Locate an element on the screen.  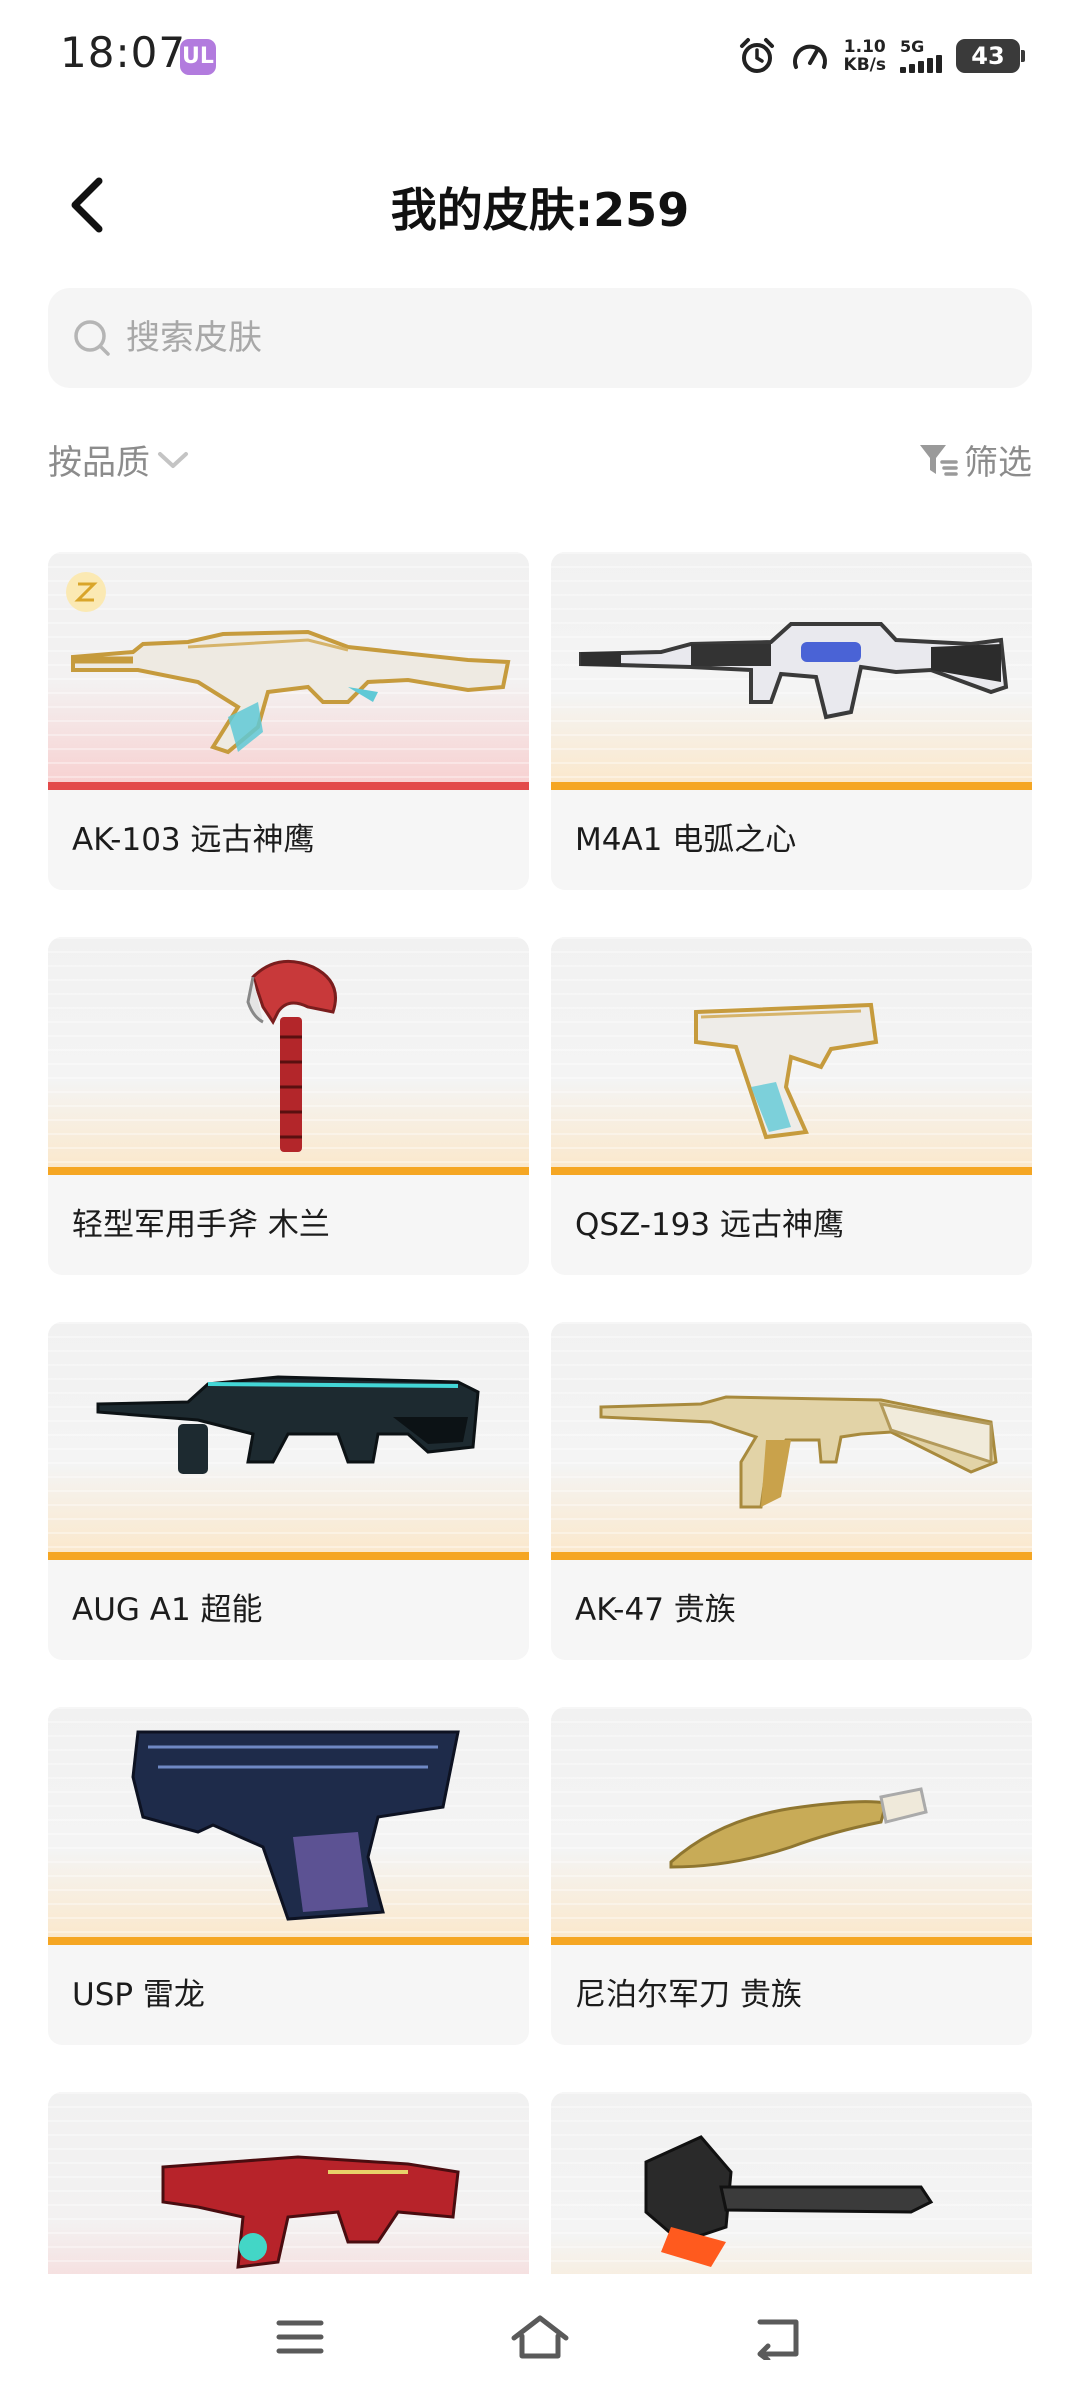
smg-icon is located at coordinates (310, 2212).